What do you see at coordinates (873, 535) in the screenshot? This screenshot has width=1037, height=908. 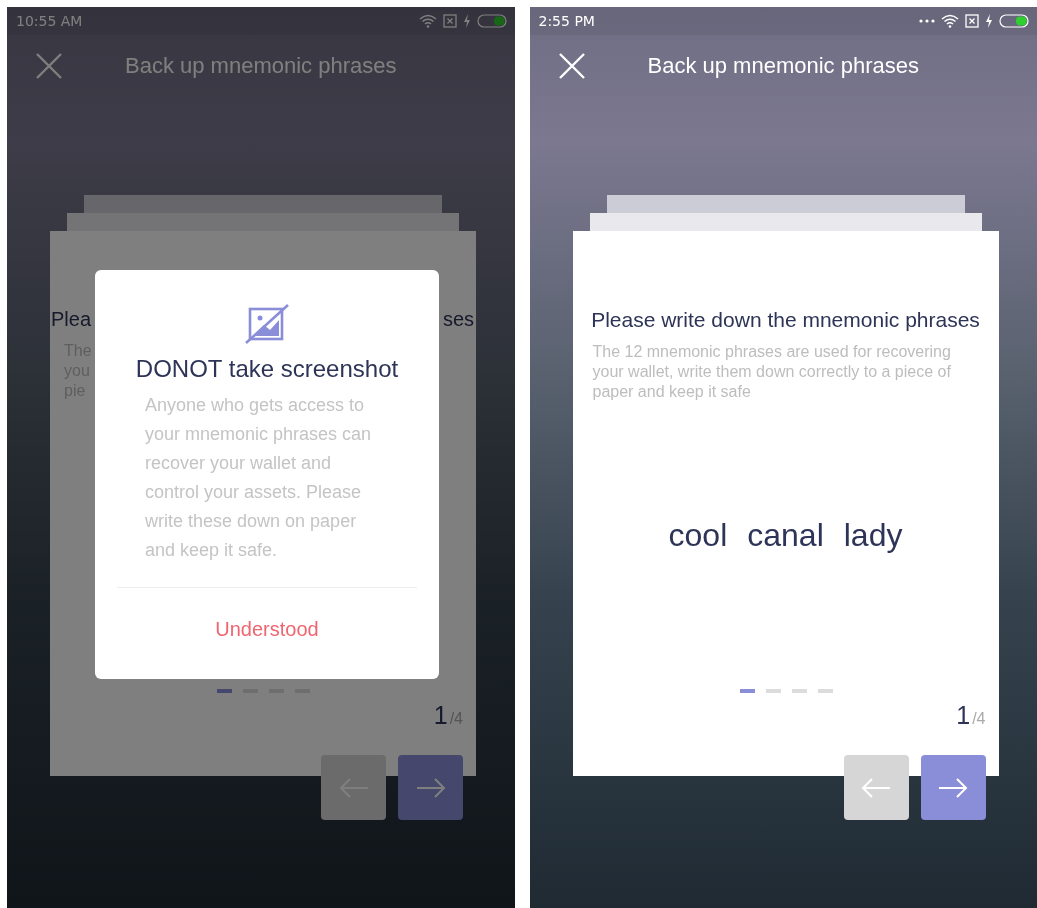 I see `mnemonic-word: lady` at bounding box center [873, 535].